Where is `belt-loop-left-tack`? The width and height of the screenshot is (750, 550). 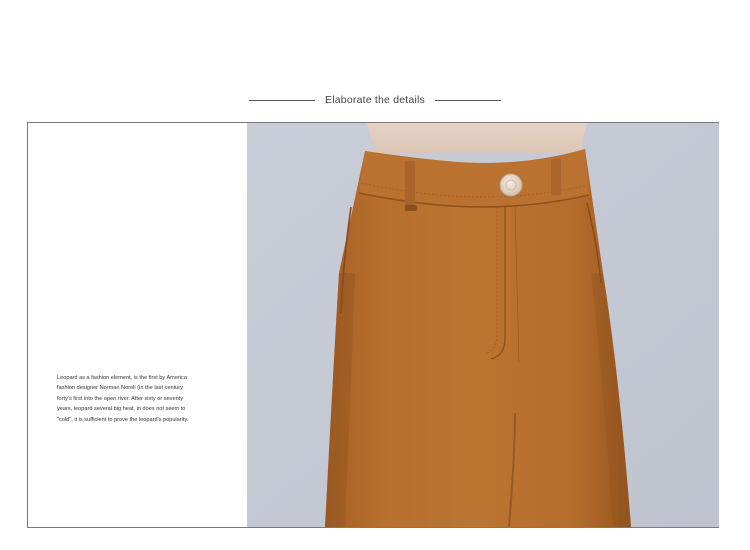
belt-loop-left-tack is located at coordinates (411, 208).